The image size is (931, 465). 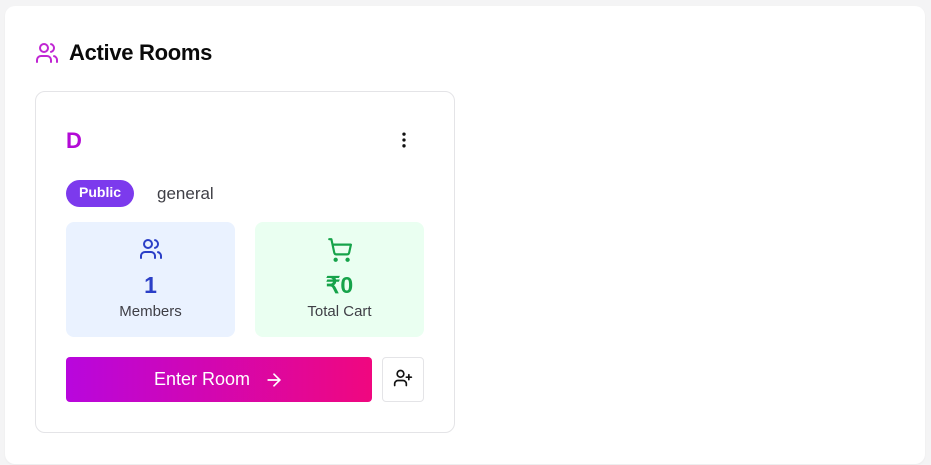 What do you see at coordinates (185, 193) in the screenshot?
I see `room-category: general` at bounding box center [185, 193].